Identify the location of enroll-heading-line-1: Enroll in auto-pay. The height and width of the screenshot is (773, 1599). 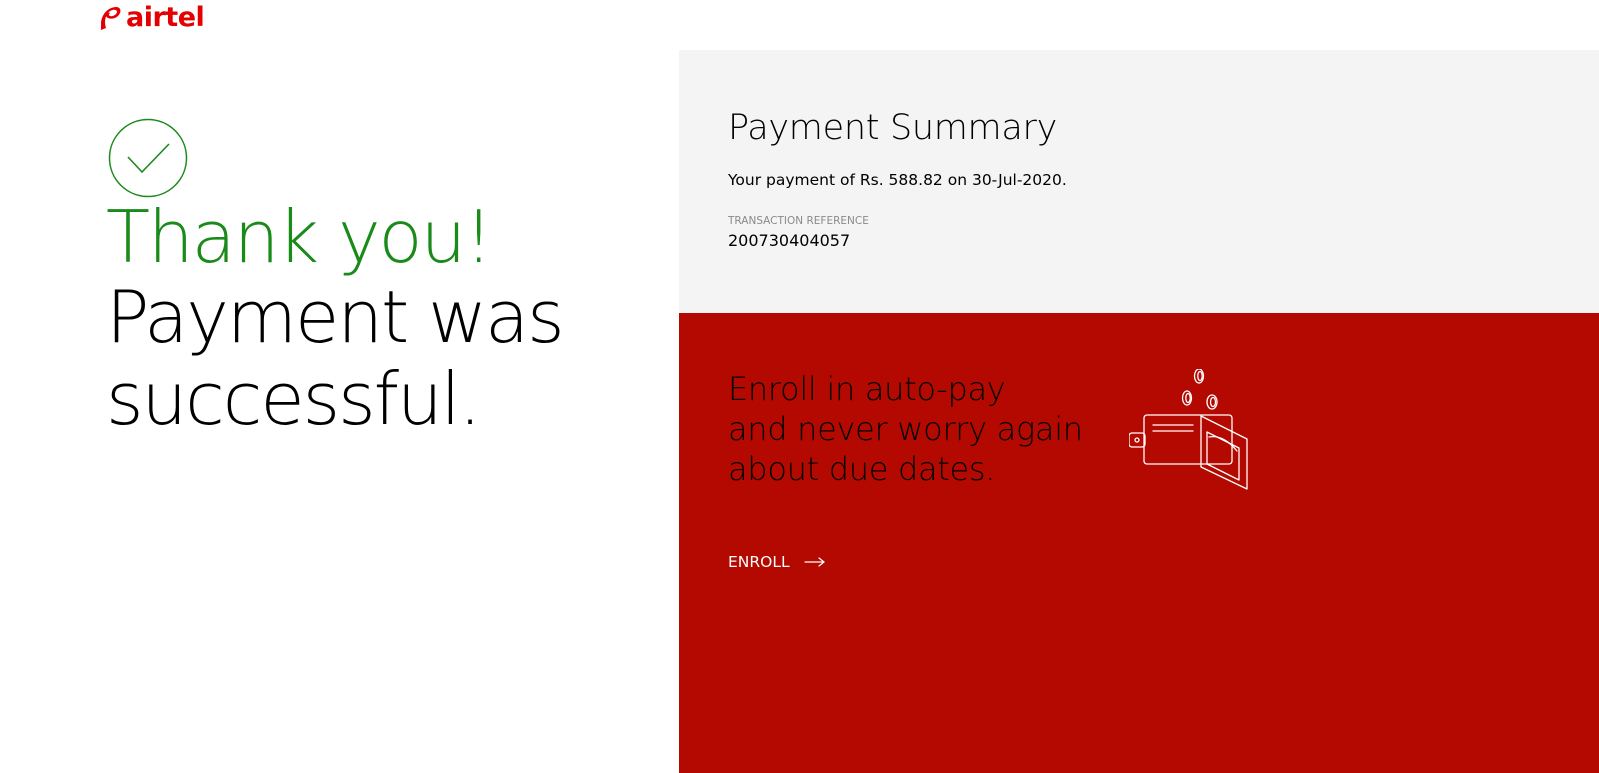
(867, 389).